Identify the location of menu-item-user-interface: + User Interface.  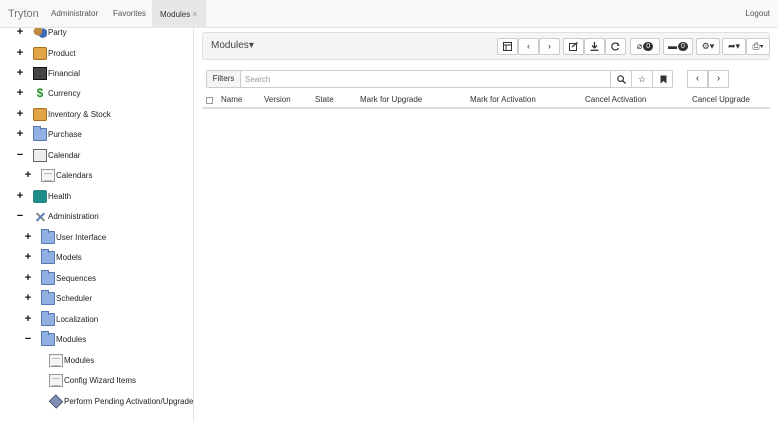
(64, 237).